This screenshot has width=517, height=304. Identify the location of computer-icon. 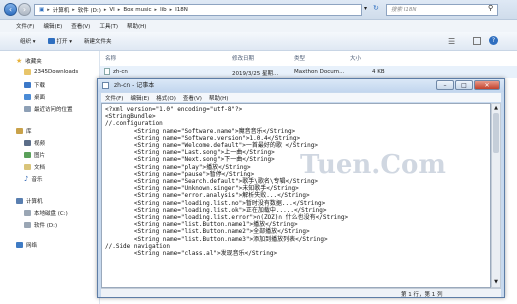
(19, 201).